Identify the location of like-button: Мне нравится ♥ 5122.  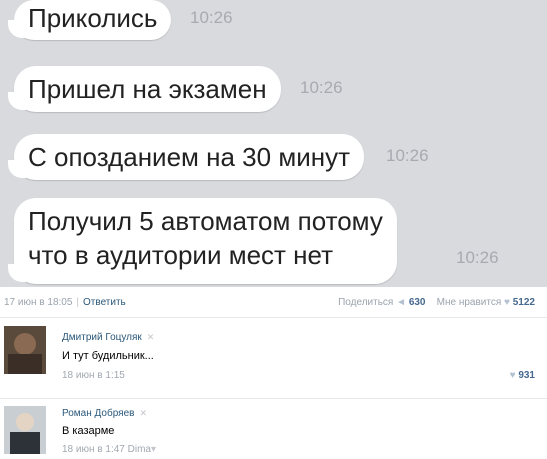
(486, 302).